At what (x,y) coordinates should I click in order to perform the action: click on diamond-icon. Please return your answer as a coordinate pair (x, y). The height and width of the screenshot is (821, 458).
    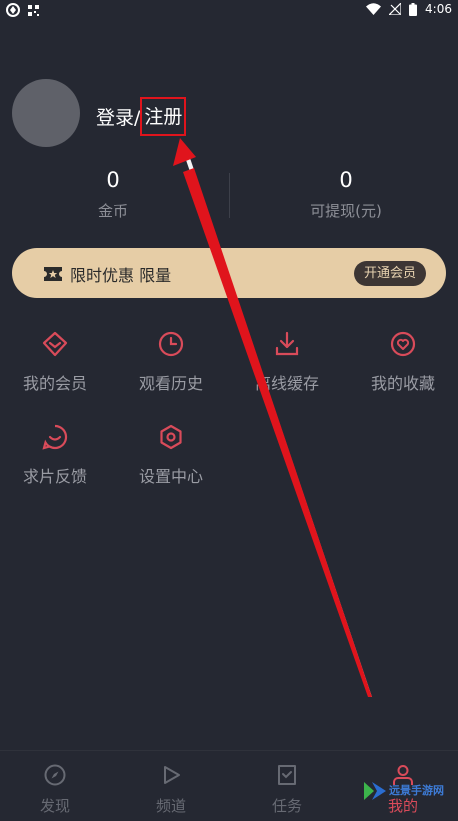
    Looking at the image, I should click on (55, 344).